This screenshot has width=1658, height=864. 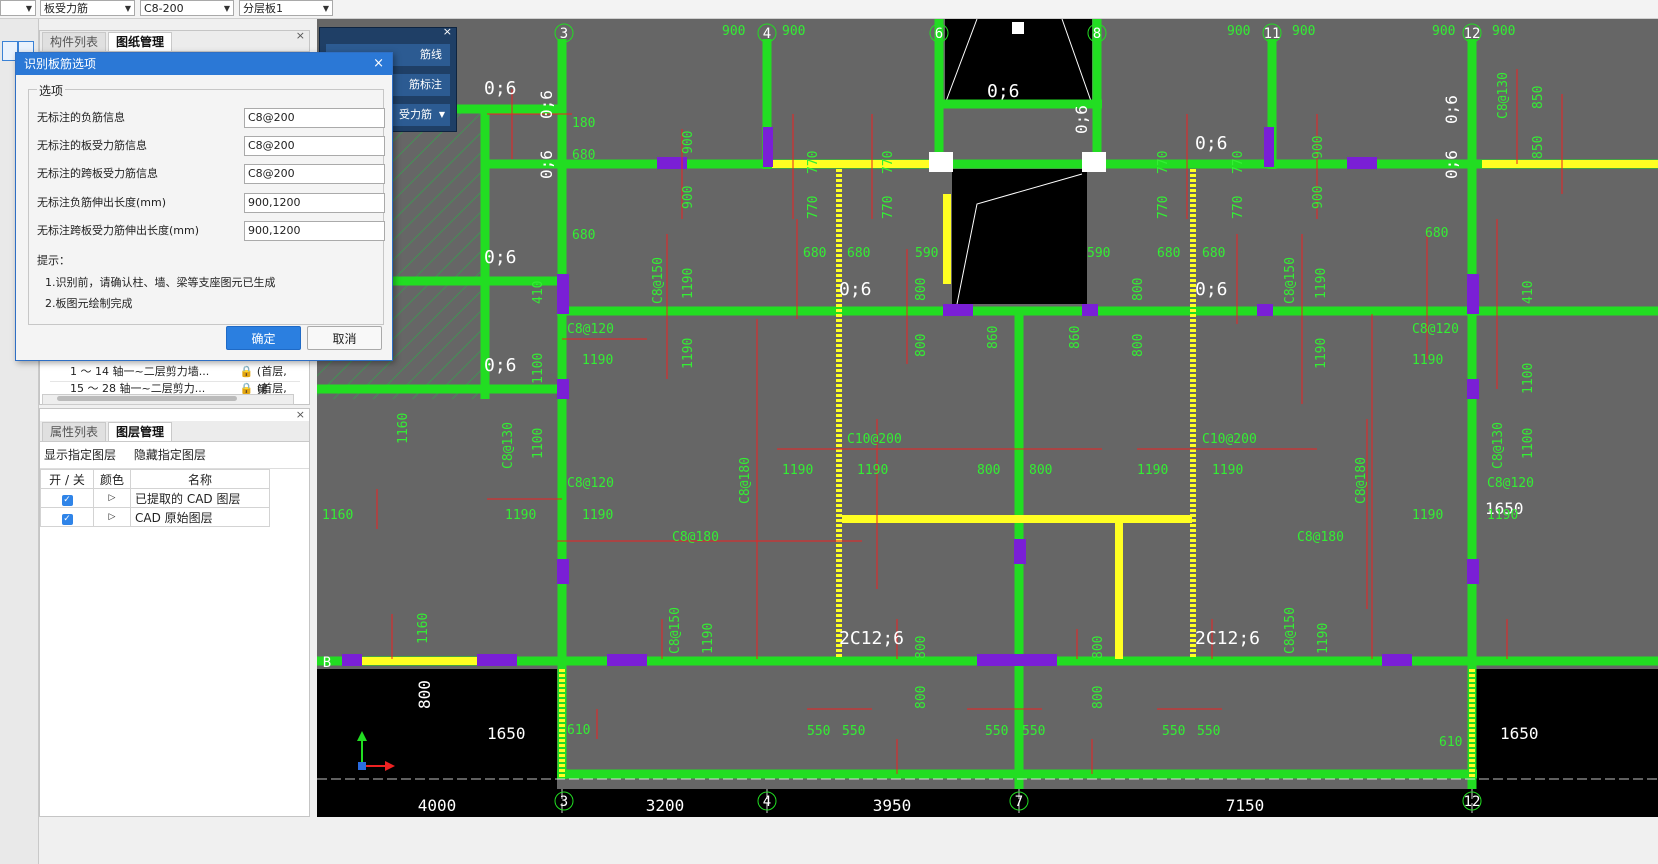 I want to click on table-row: ✓ ▷ 已提取的 CAD 图层, so click(x=155, y=498).